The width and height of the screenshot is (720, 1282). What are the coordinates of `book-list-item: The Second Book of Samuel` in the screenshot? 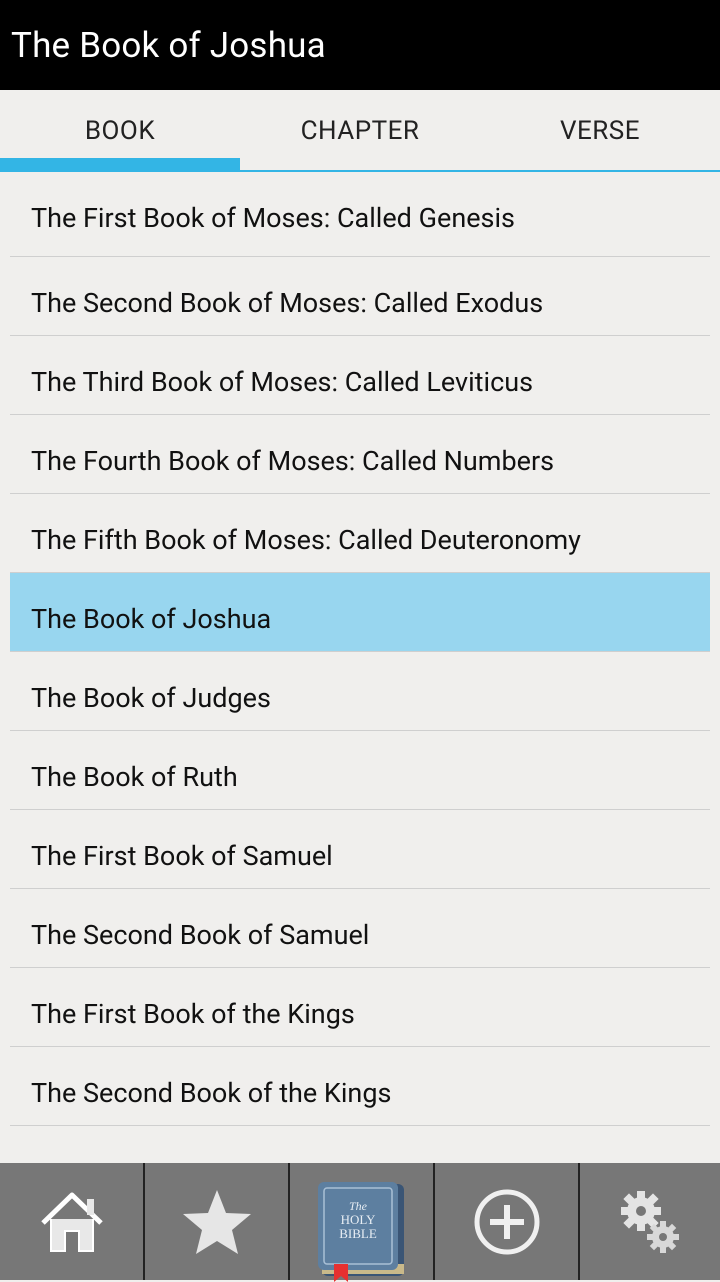 It's located at (360, 928).